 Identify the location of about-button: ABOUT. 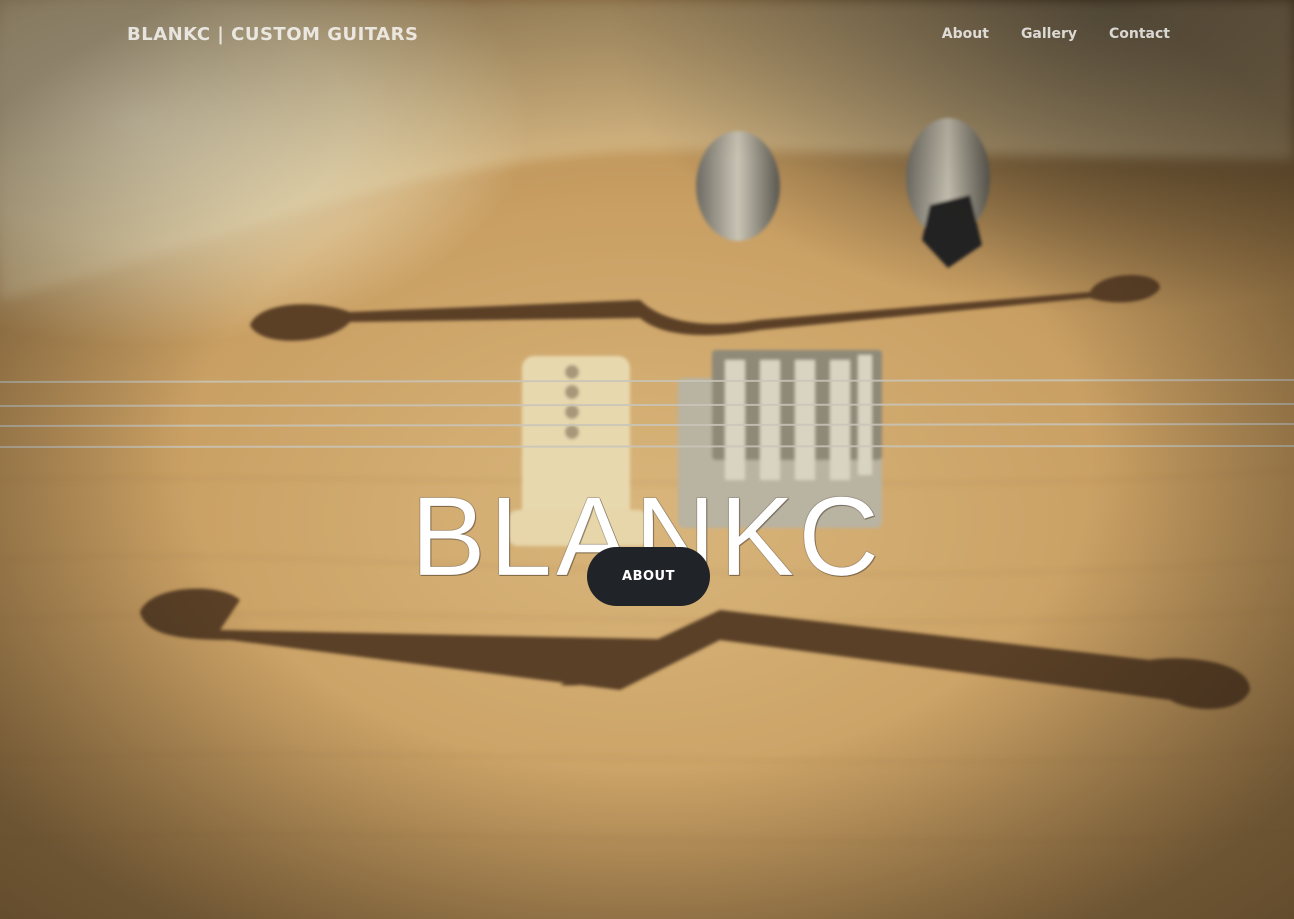
(648, 576).